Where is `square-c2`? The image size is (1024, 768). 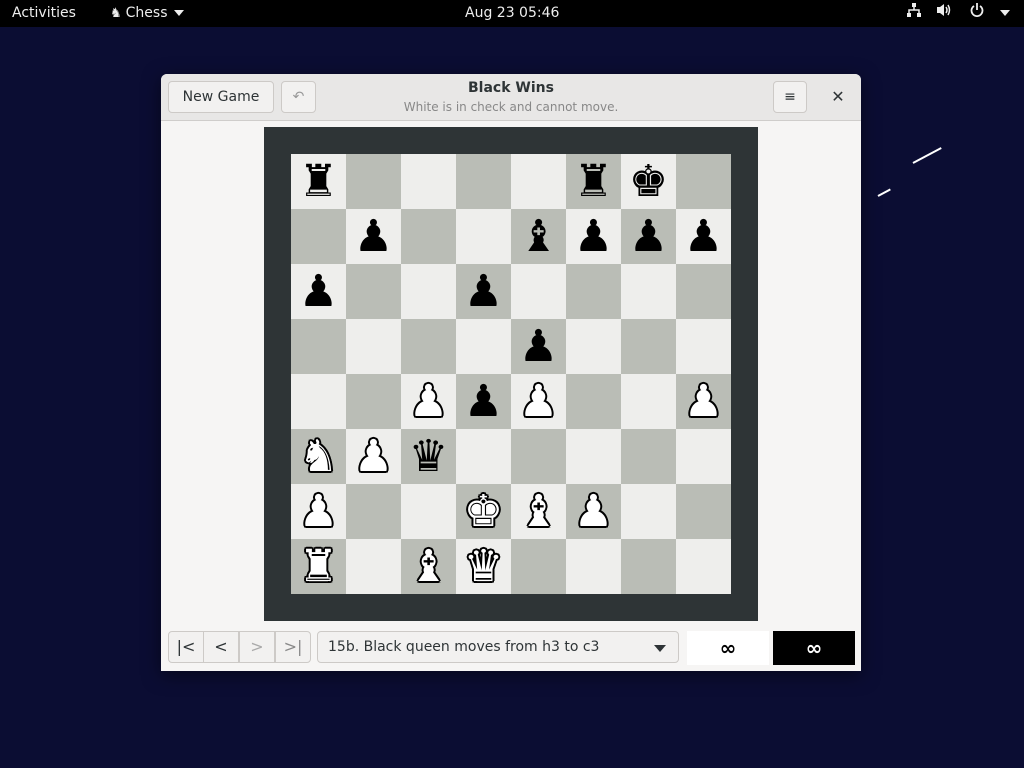
square-c2 is located at coordinates (428, 511).